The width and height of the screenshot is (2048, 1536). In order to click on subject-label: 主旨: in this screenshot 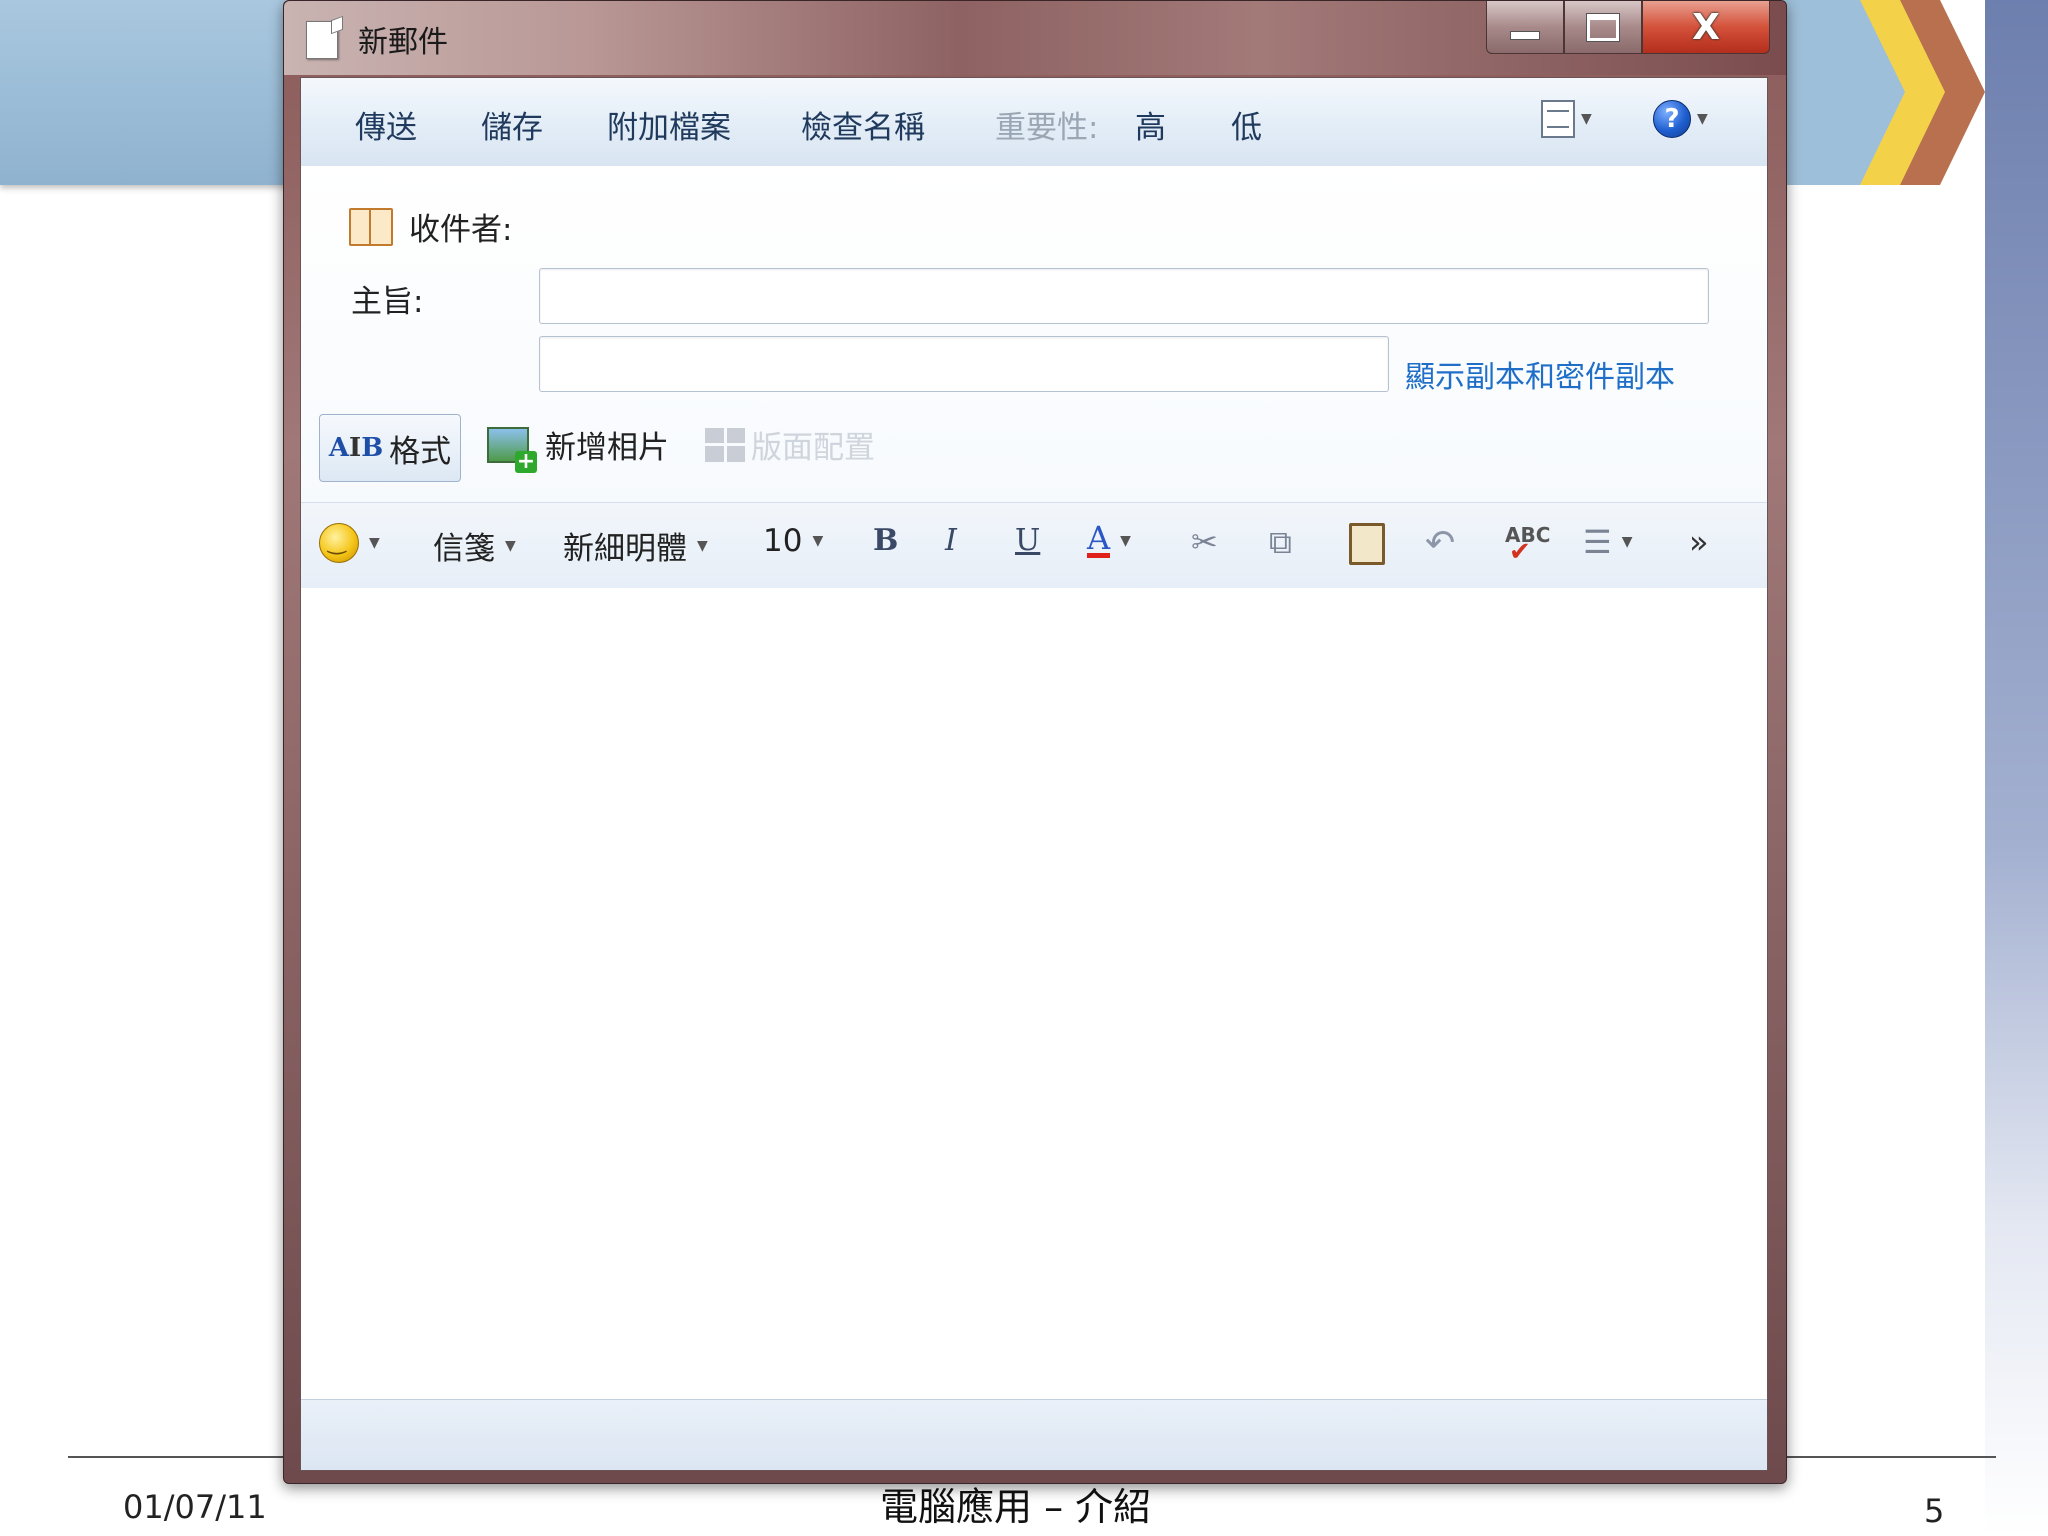, I will do `click(387, 302)`.